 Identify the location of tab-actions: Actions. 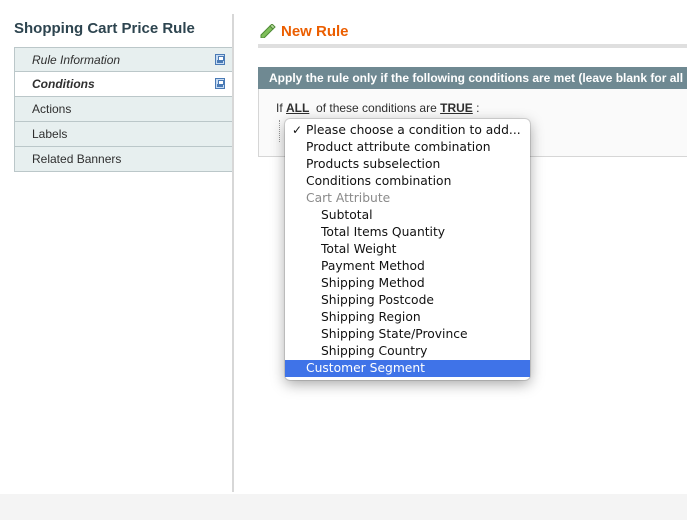
(124, 109).